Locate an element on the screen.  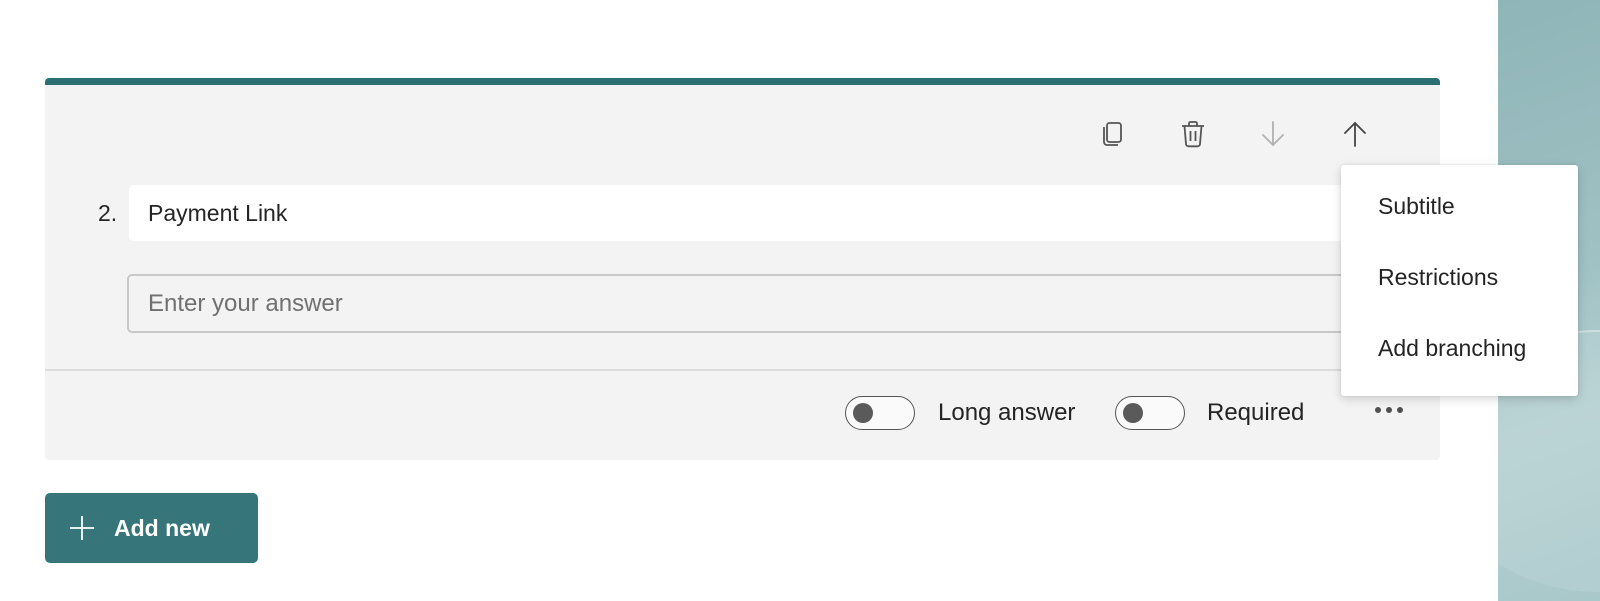
move-down-icon is located at coordinates (1273, 134).